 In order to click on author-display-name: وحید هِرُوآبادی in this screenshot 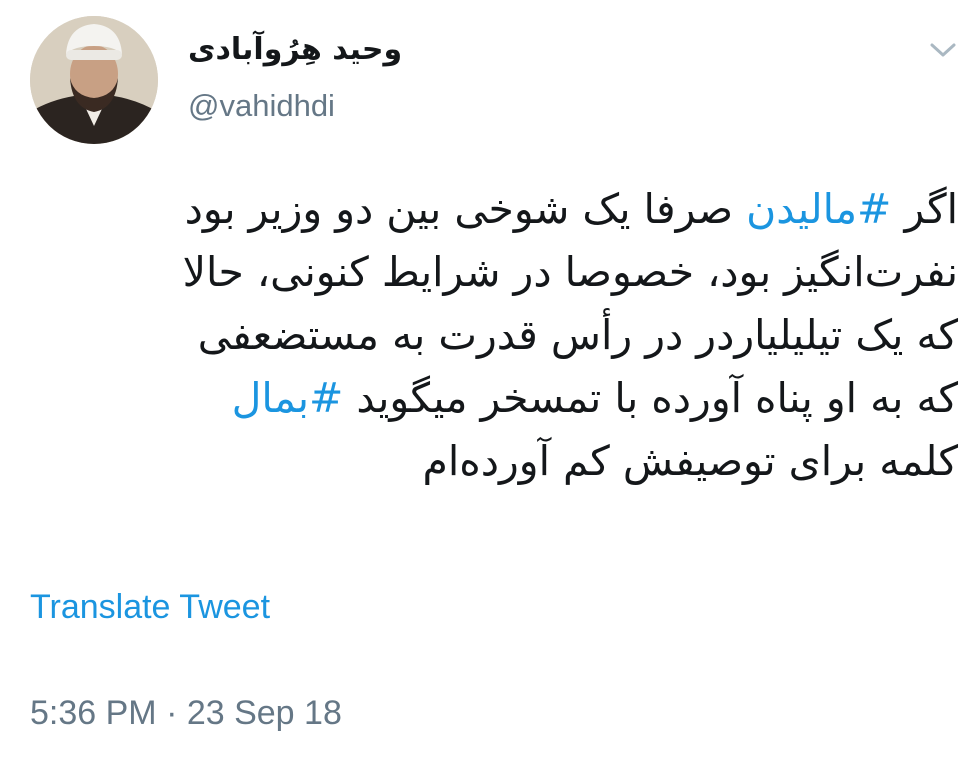, I will do `click(295, 49)`.